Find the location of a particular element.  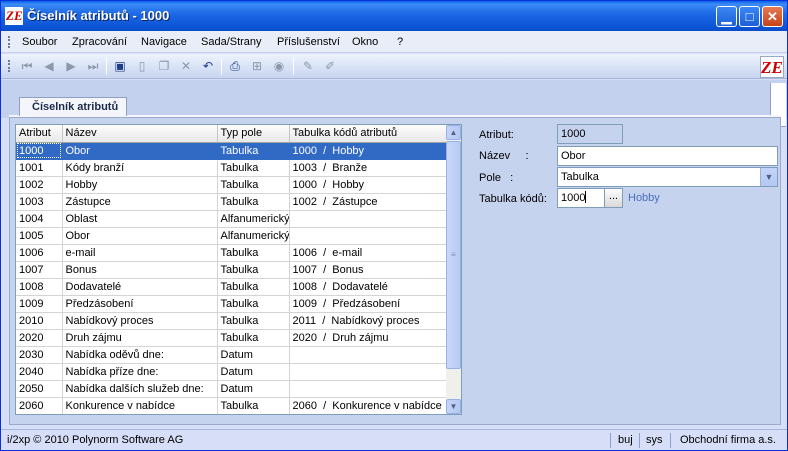

tab-ciselnik-atributu: Číselník atributů is located at coordinates (73, 106).